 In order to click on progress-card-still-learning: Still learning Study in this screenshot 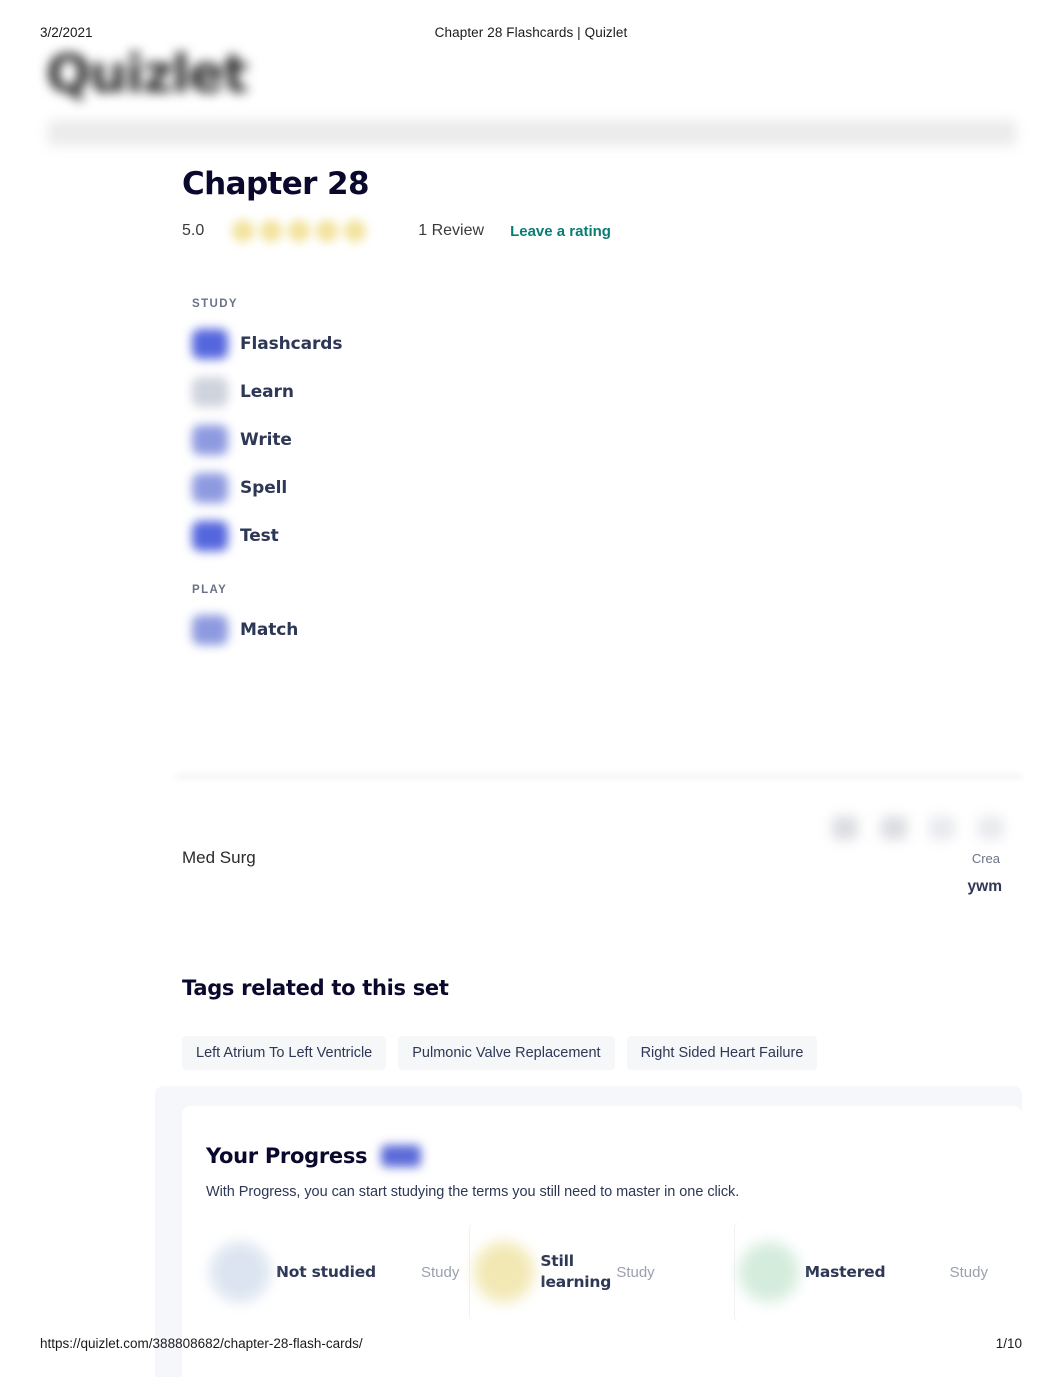, I will do `click(601, 1272)`.